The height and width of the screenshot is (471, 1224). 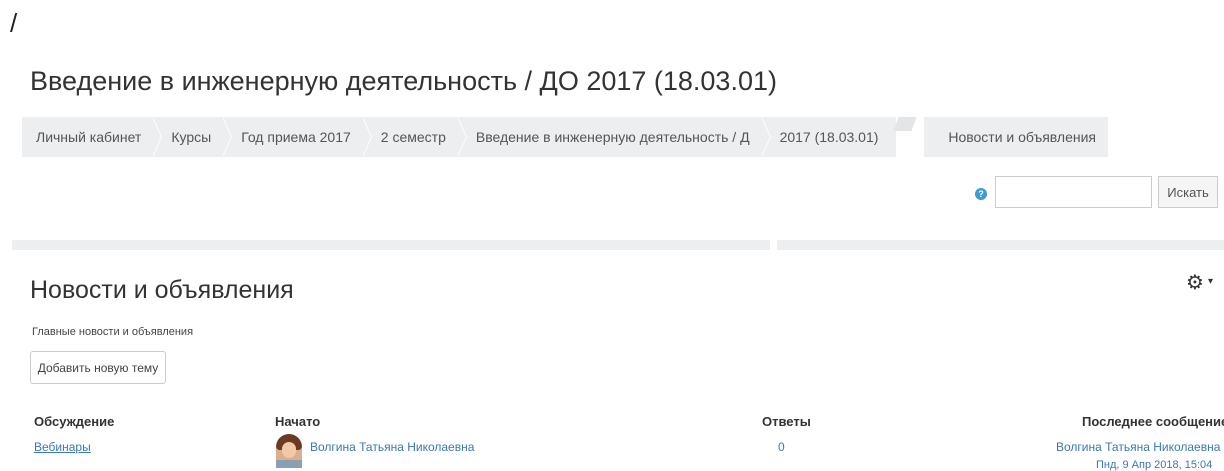 I want to click on header-last-post: Последнее сообщение, so click(x=1153, y=421).